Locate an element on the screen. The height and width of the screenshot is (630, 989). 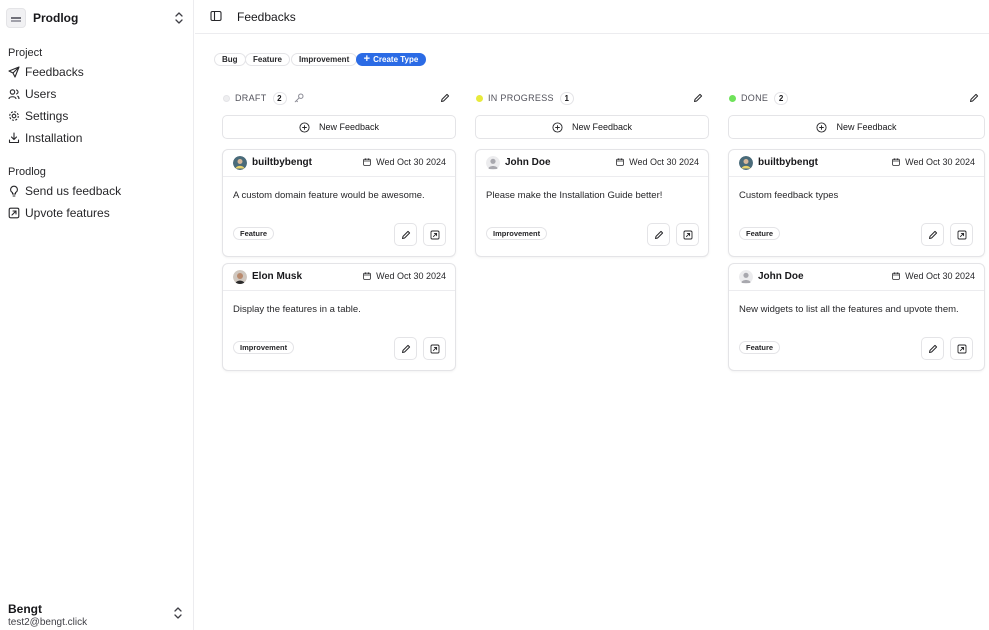
type-chip-feature: Feature is located at coordinates (267, 59).